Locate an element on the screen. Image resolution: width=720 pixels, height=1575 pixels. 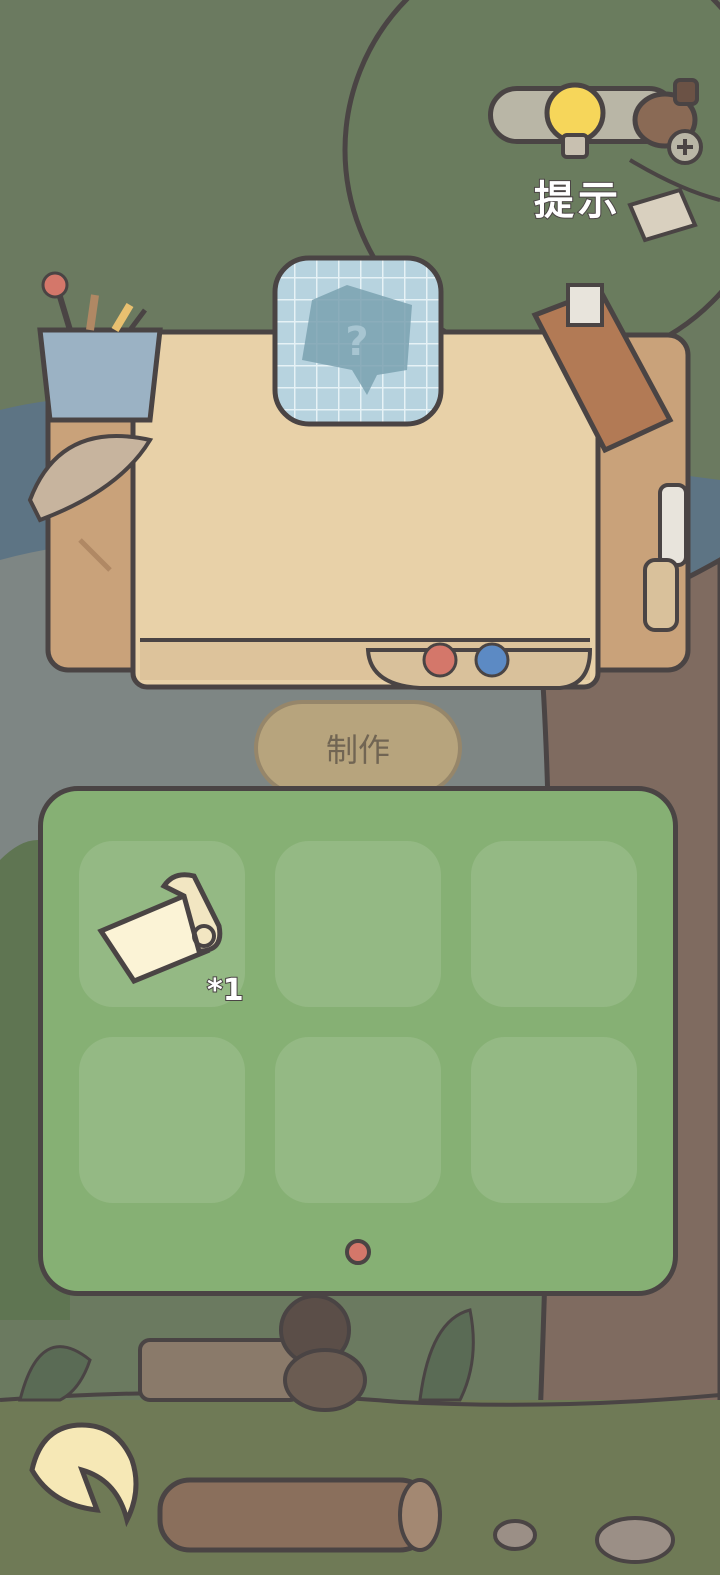
craft-button: 制作 is located at coordinates (358, 748).